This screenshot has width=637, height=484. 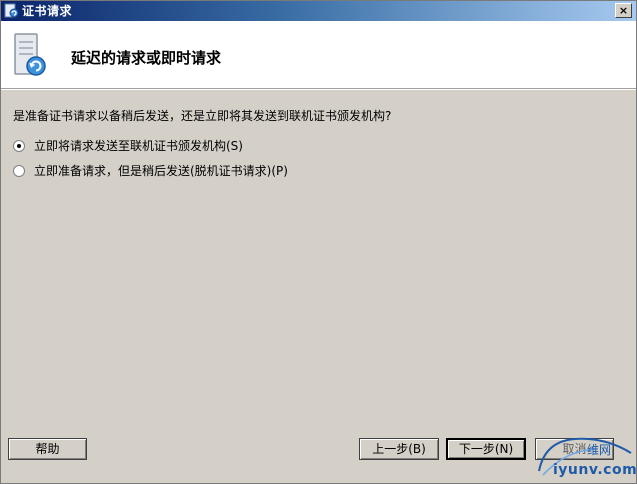 What do you see at coordinates (318, 89) in the screenshot?
I see `header-divider-highlight` at bounding box center [318, 89].